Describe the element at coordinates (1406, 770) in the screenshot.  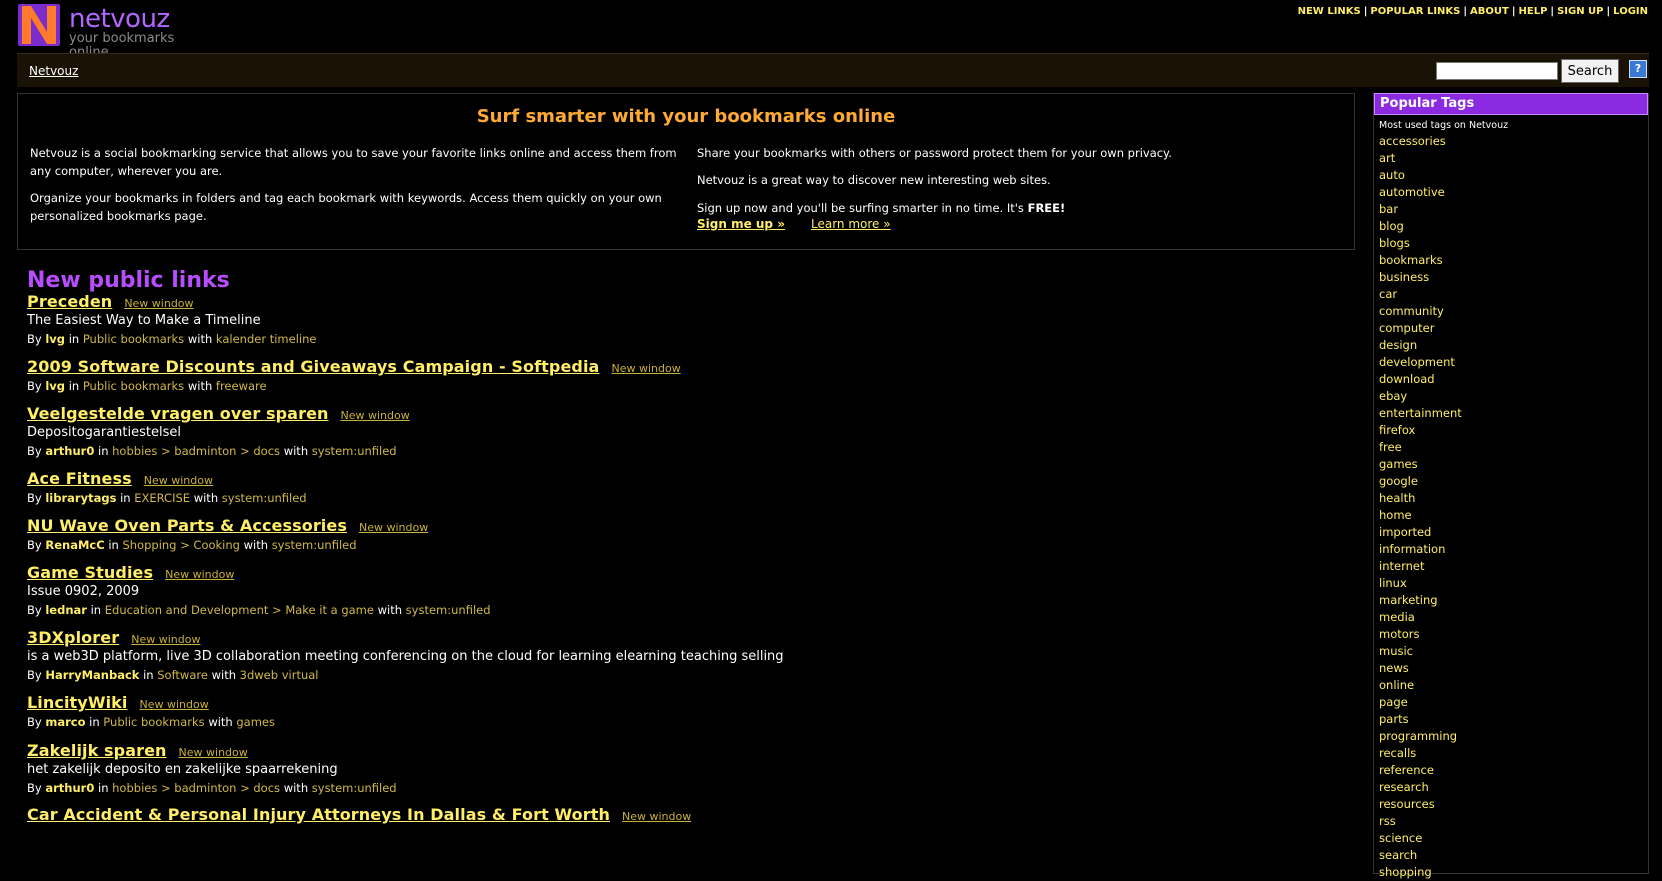
I see `tag-link: reference` at that location.